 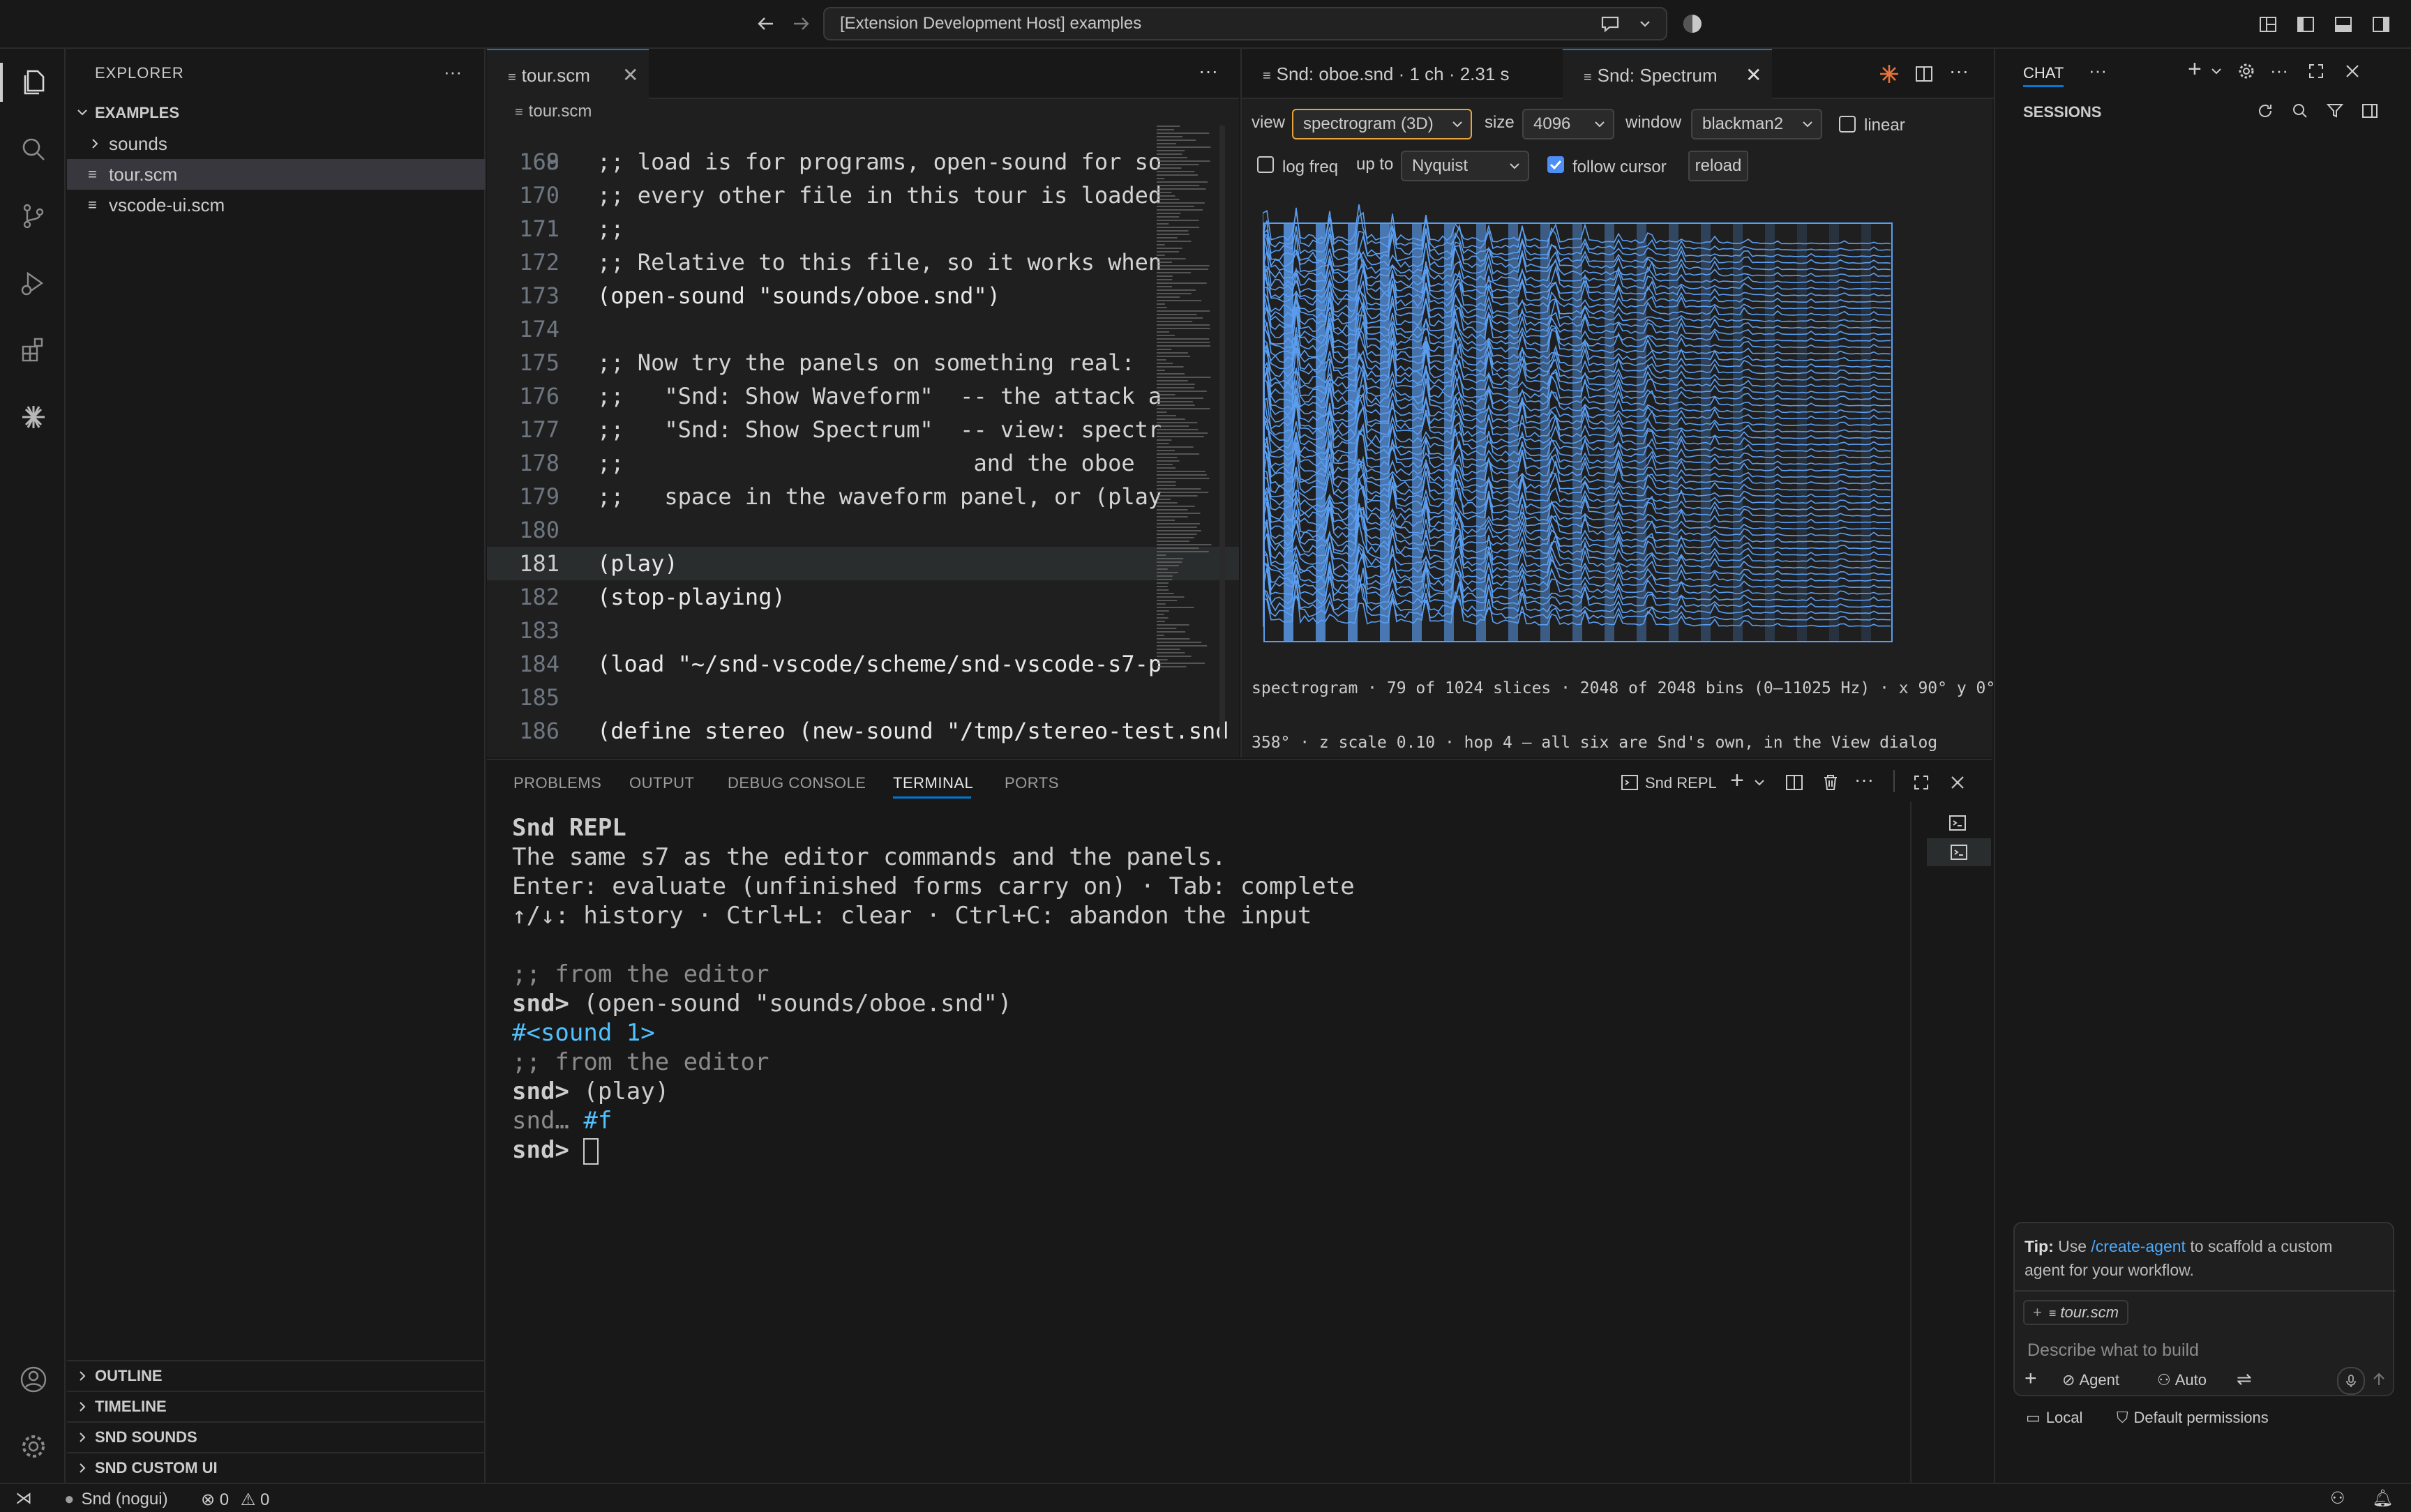 I want to click on terminal-name: Snd REPL, so click(x=1681, y=783).